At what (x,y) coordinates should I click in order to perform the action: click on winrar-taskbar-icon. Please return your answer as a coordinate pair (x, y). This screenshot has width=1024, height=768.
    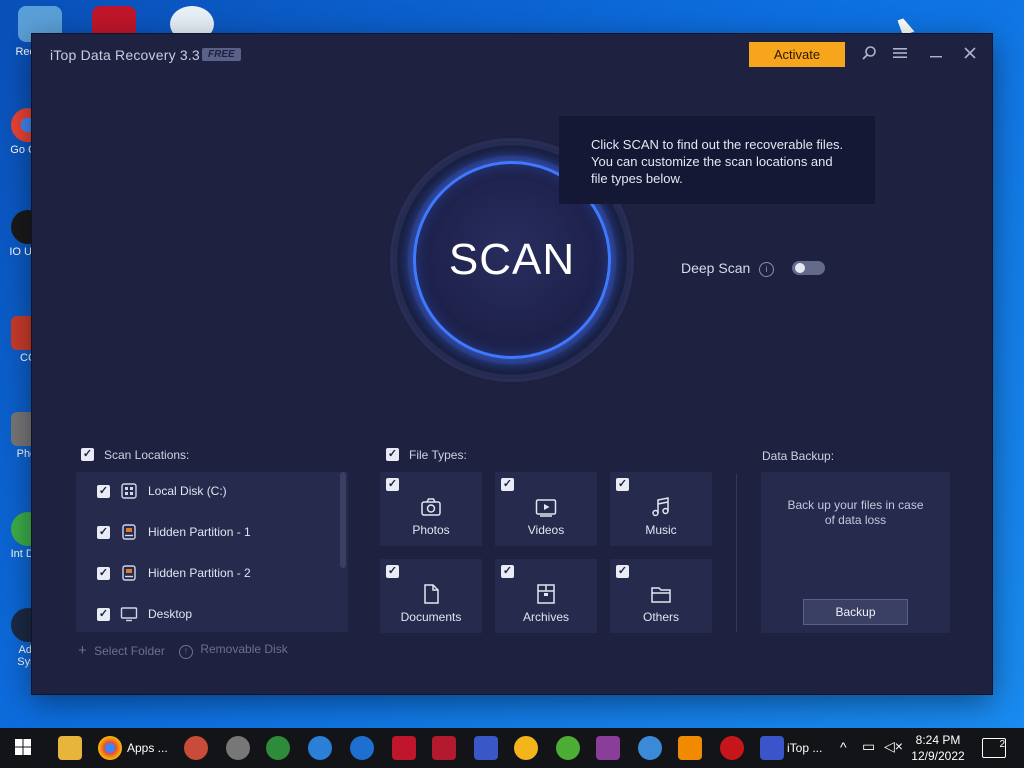
    Looking at the image, I should click on (608, 748).